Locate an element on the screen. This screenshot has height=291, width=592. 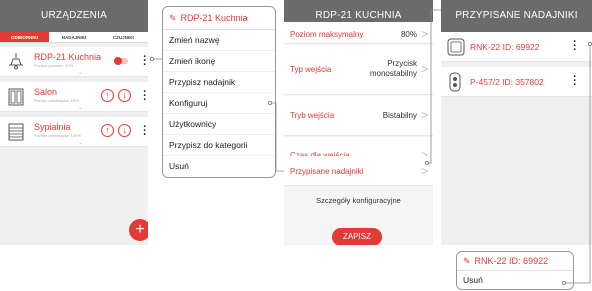
transmitter-item: P-457/2 ID: 357802 · · · is located at coordinates (516, 82).